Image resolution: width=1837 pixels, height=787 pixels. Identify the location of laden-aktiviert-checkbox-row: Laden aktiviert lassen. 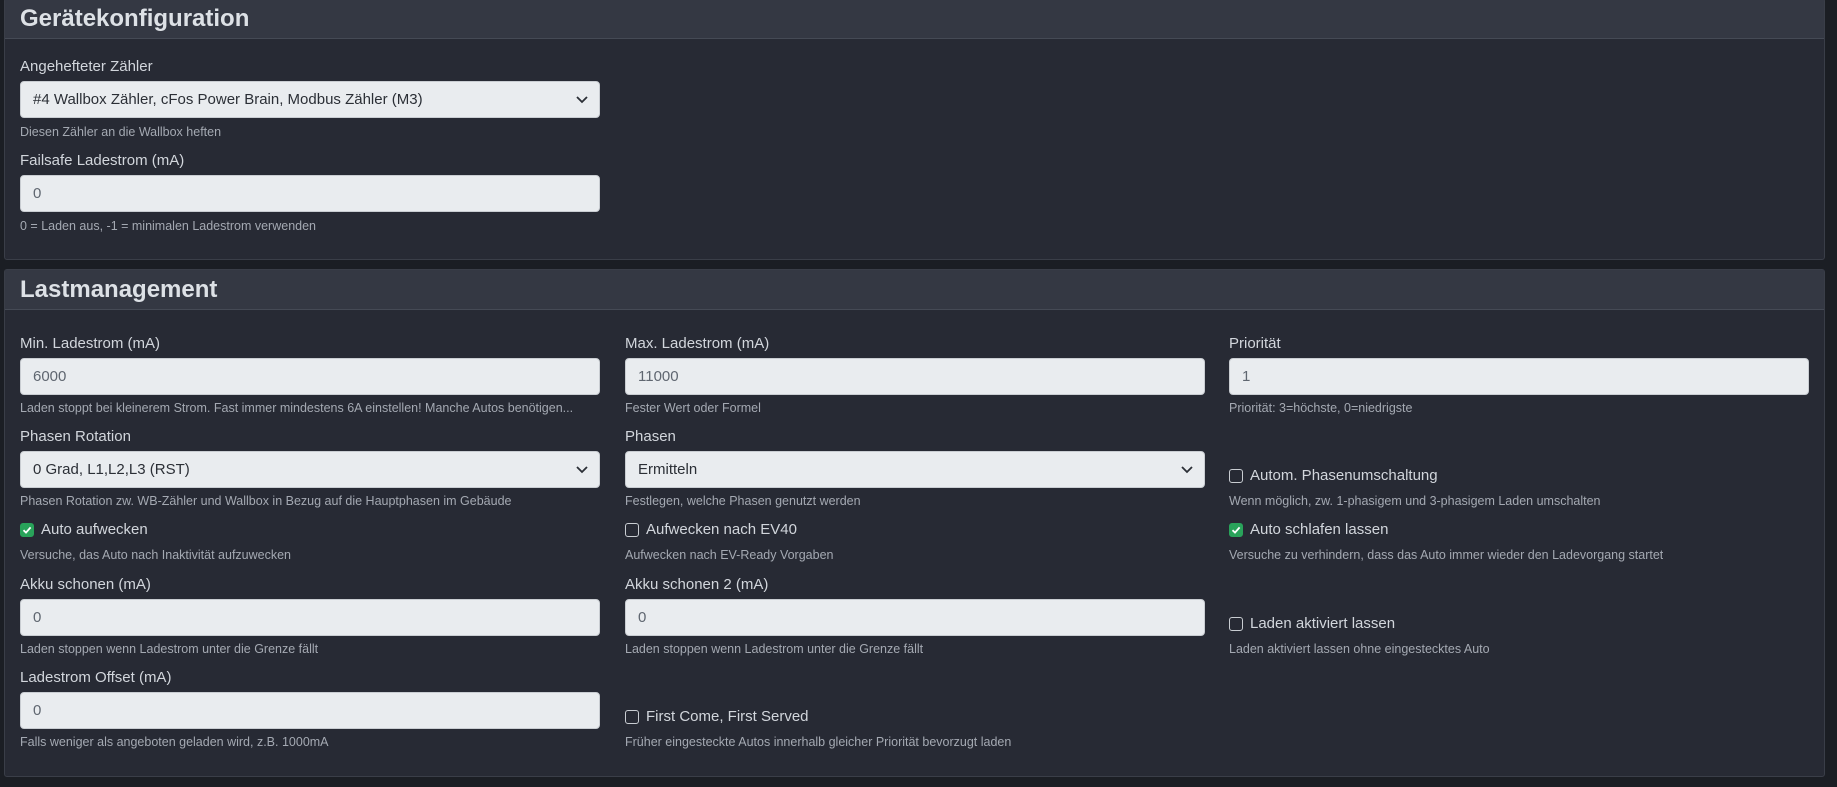
(1312, 623).